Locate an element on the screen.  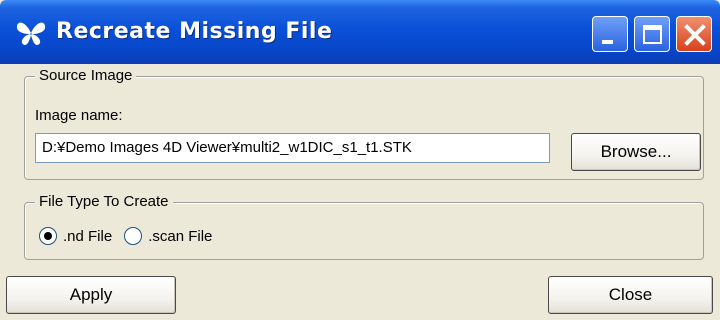
scan-file-radio is located at coordinates (133, 236).